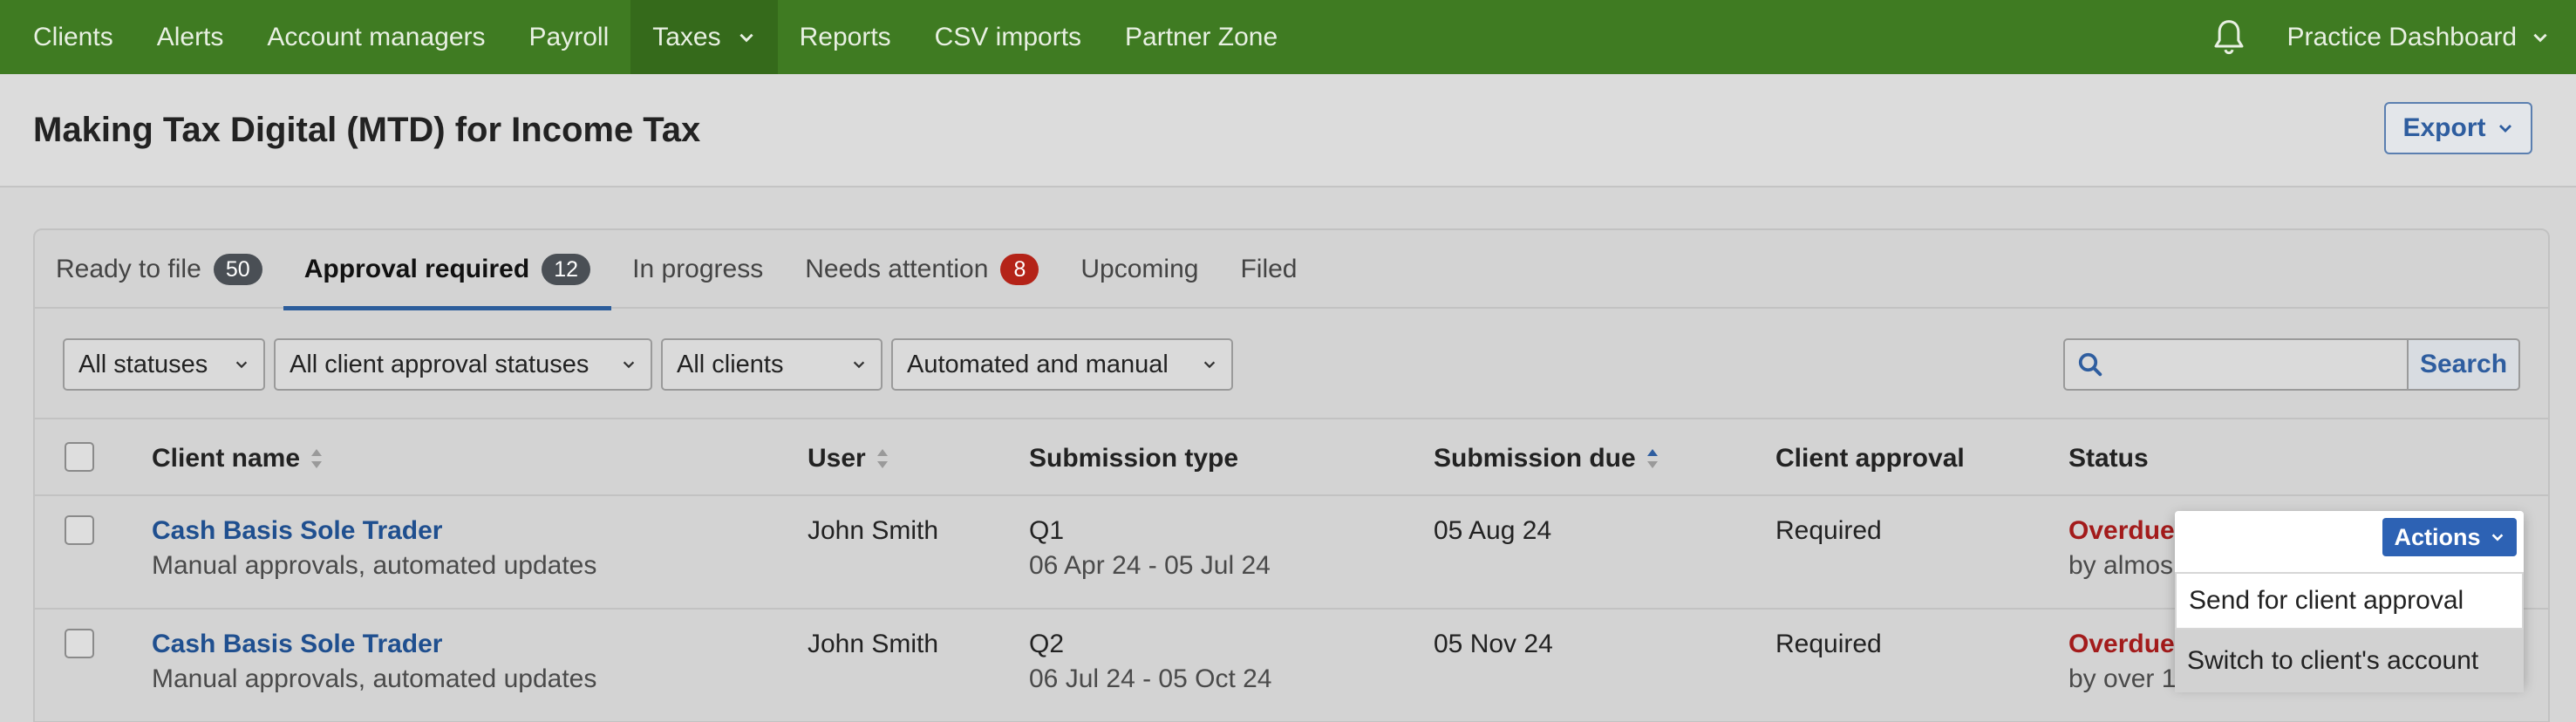 The height and width of the screenshot is (722, 2576). What do you see at coordinates (1150, 565) in the screenshot?
I see `submission-period: 06 Apr 24 - 05 Jul 24` at bounding box center [1150, 565].